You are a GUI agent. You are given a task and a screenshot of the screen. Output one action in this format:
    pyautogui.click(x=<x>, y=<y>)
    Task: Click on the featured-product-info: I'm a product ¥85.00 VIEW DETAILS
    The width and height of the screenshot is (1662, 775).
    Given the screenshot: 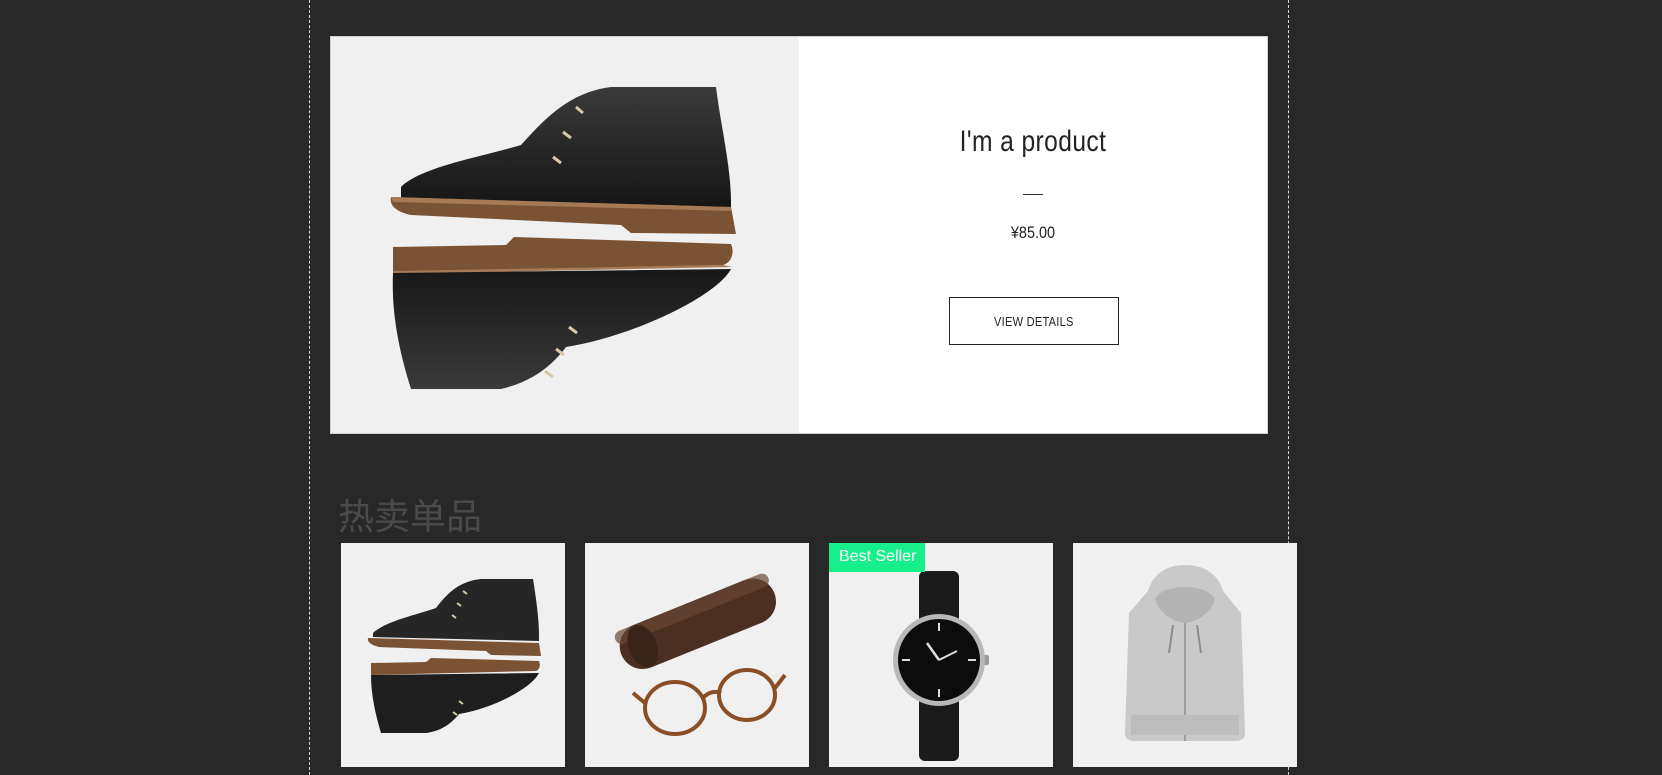 What is the action you would take?
    pyautogui.click(x=1033, y=235)
    